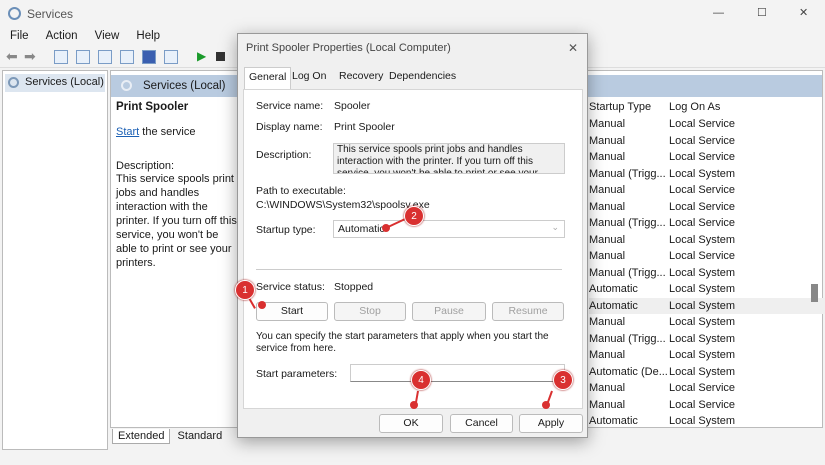 This screenshot has height=465, width=825. What do you see at coordinates (297, 374) in the screenshot?
I see `start-params-label: Start parameters:` at bounding box center [297, 374].